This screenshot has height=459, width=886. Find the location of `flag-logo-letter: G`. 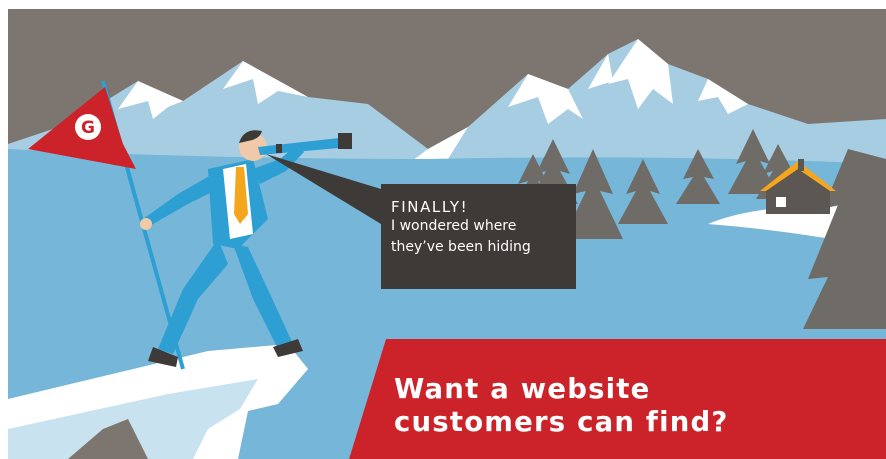

flag-logo-letter: G is located at coordinates (88, 128).